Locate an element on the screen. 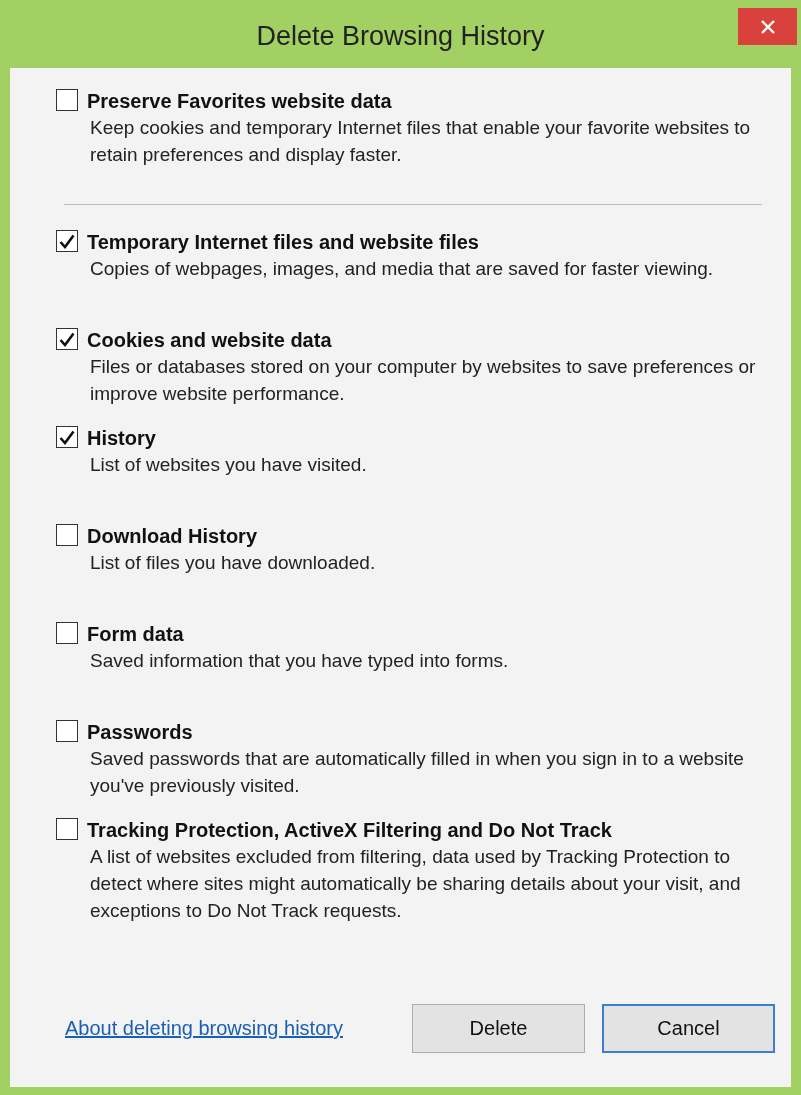  option-label: Tracking Protection, ActiveX Filtering and Do Not Track is located at coordinates (350, 830).